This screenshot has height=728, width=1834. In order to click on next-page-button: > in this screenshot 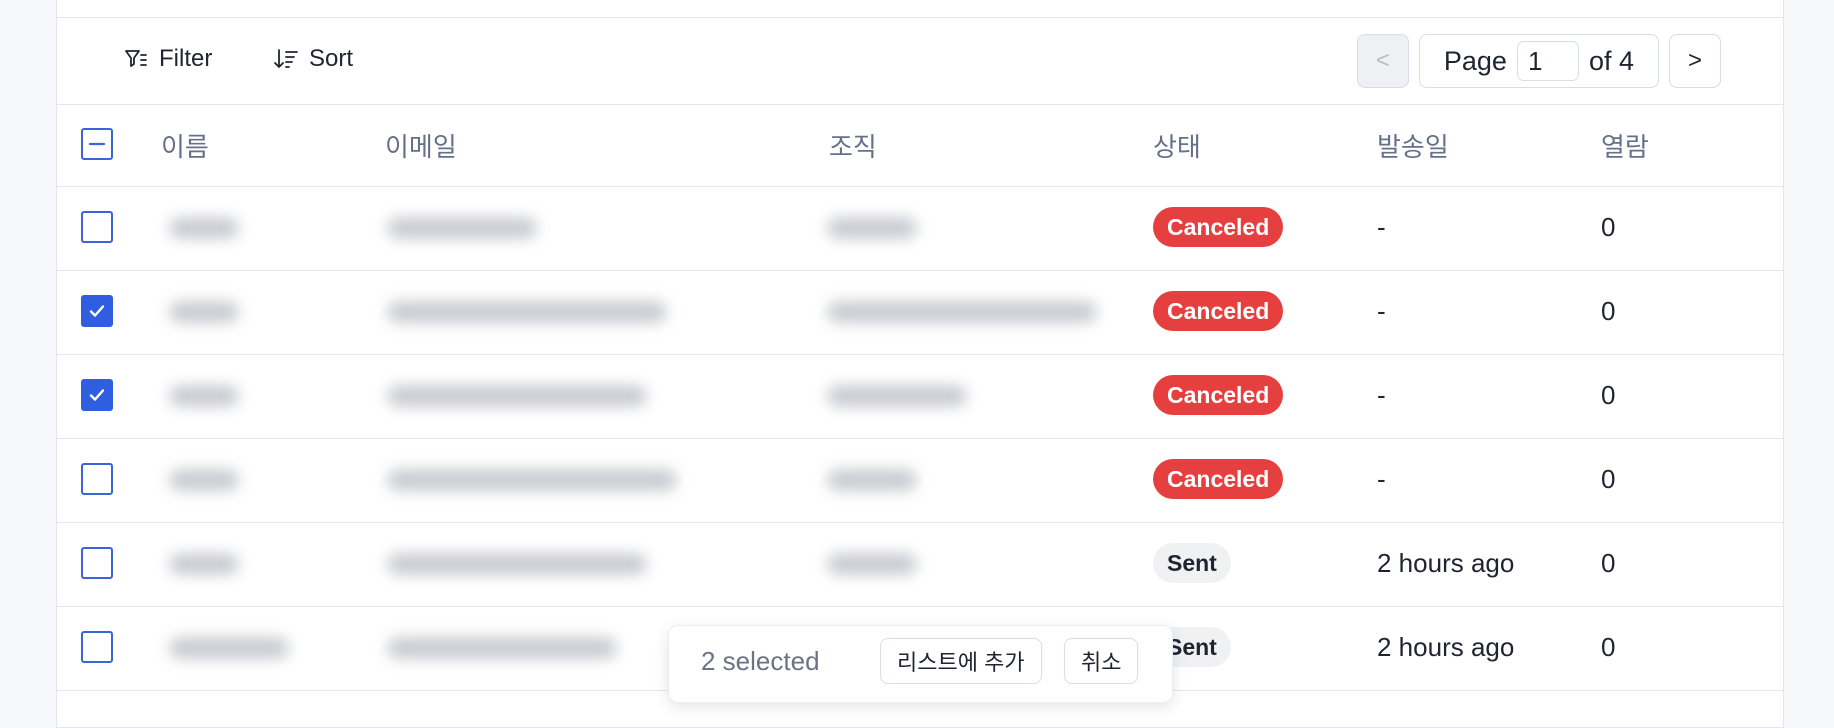, I will do `click(1695, 61)`.